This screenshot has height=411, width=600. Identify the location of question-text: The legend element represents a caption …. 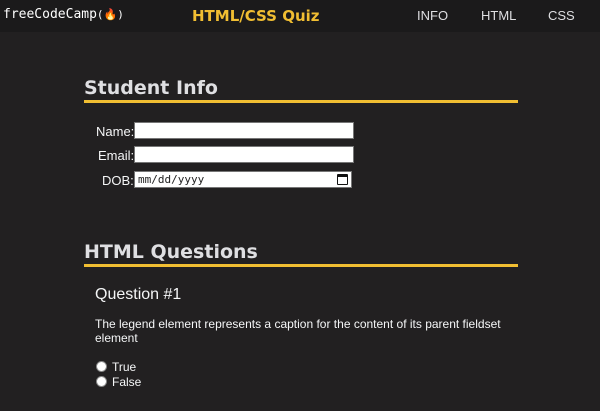
(298, 331).